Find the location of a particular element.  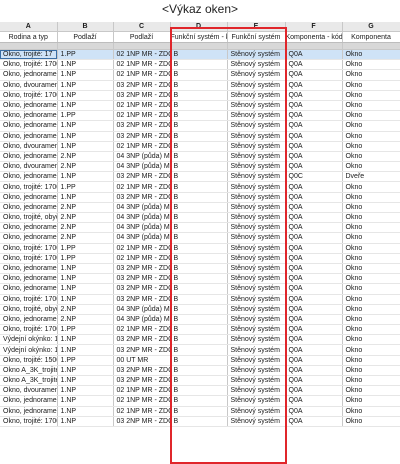

column-letter: C is located at coordinates (142, 27).